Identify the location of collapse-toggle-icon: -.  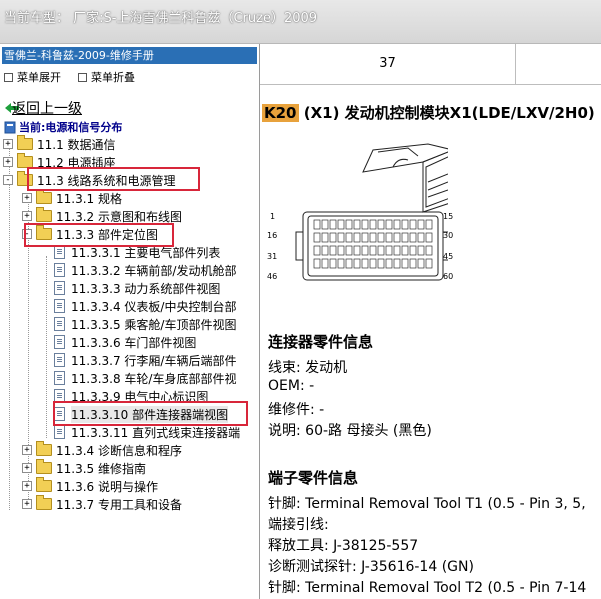
(8, 180).